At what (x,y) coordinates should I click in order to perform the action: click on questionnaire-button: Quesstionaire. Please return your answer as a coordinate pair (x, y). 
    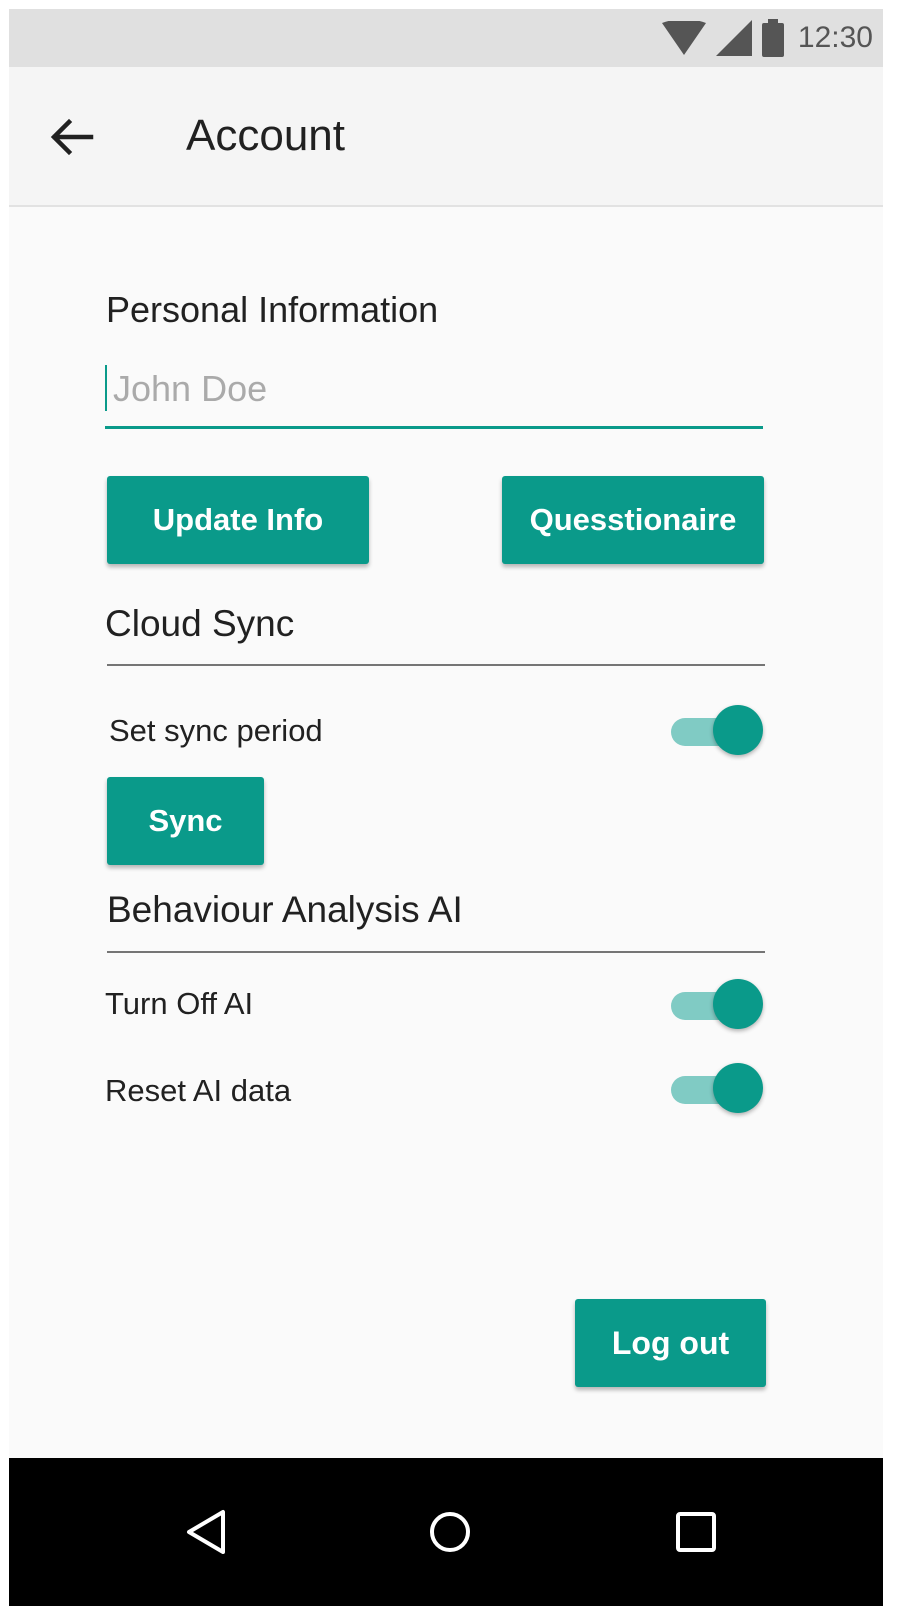
    Looking at the image, I should click on (633, 520).